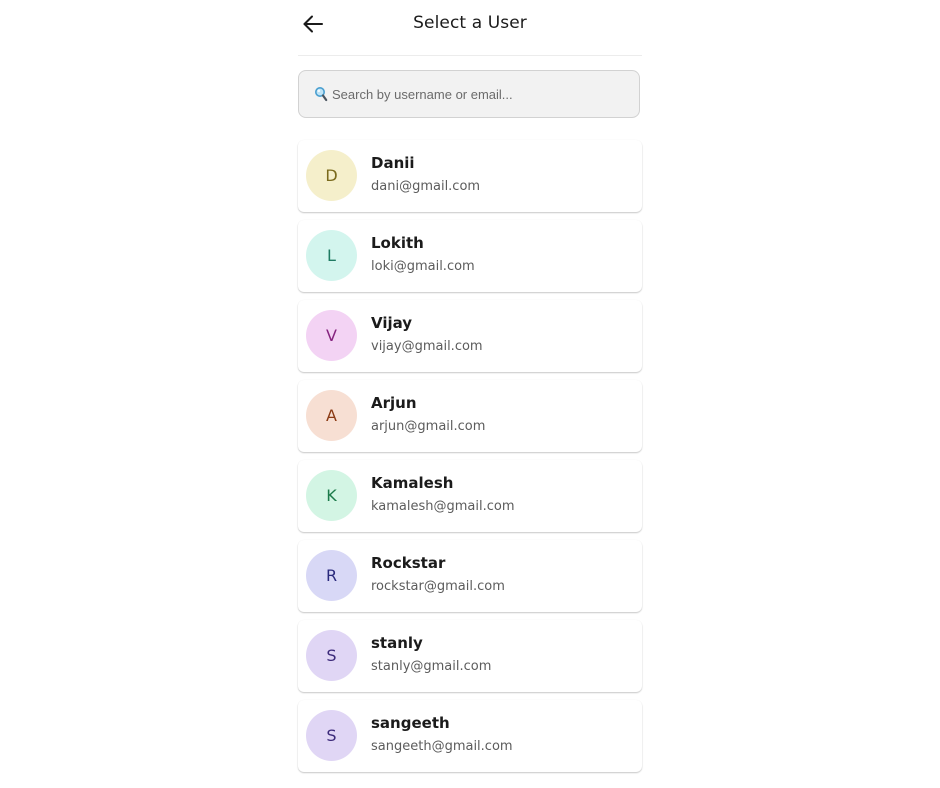  I want to click on avatar: L, so click(331, 255).